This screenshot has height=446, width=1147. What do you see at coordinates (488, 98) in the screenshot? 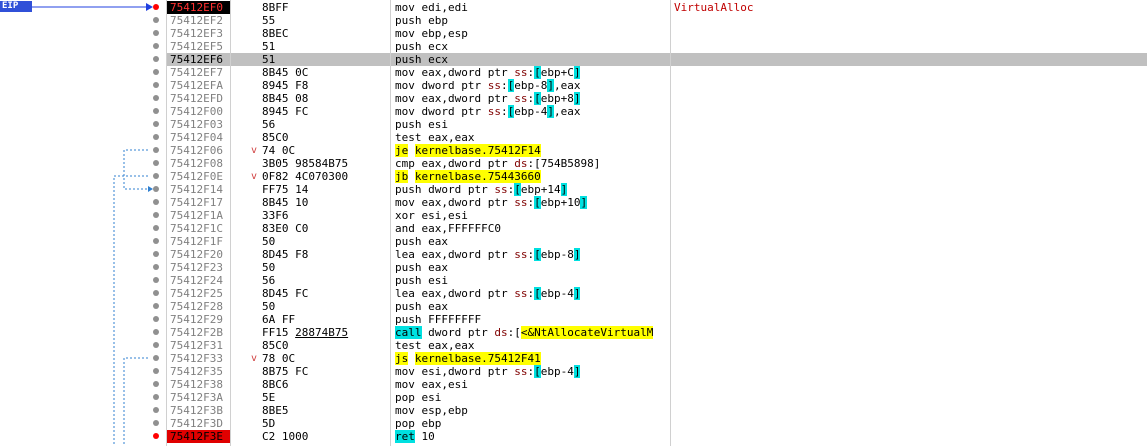
I see `instruction-text: mov eax,dword ptr ss:[ebp+8]` at bounding box center [488, 98].